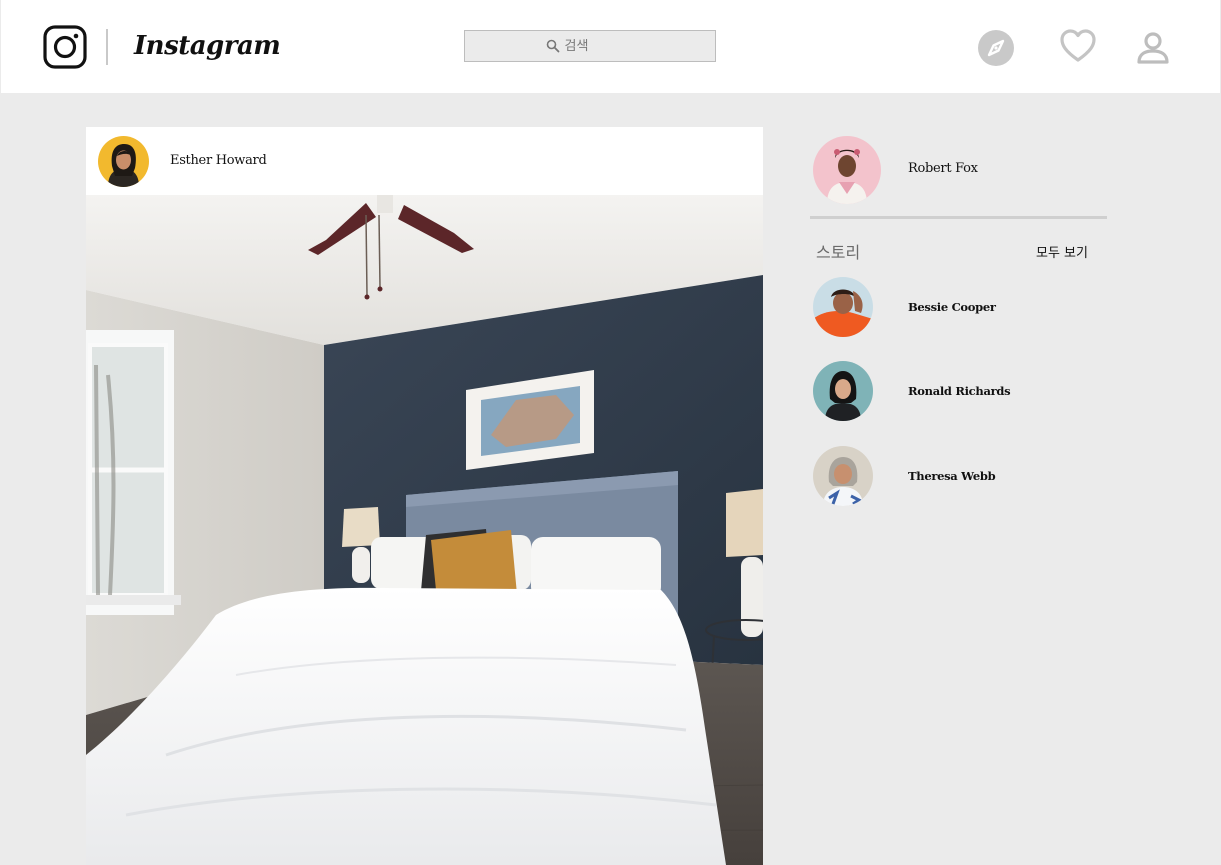  Describe the element at coordinates (952, 307) in the screenshot. I see `story-user-name: Bessie Cooper` at that location.